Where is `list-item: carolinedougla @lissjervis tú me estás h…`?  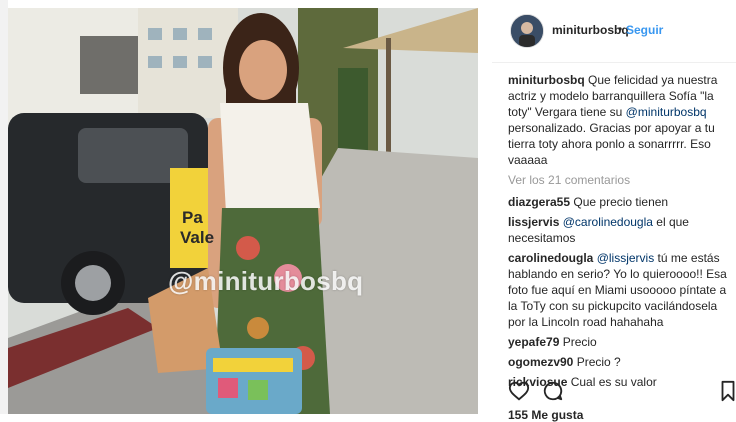 list-item: carolinedougla @lissjervis tú me estás h… is located at coordinates (621, 290).